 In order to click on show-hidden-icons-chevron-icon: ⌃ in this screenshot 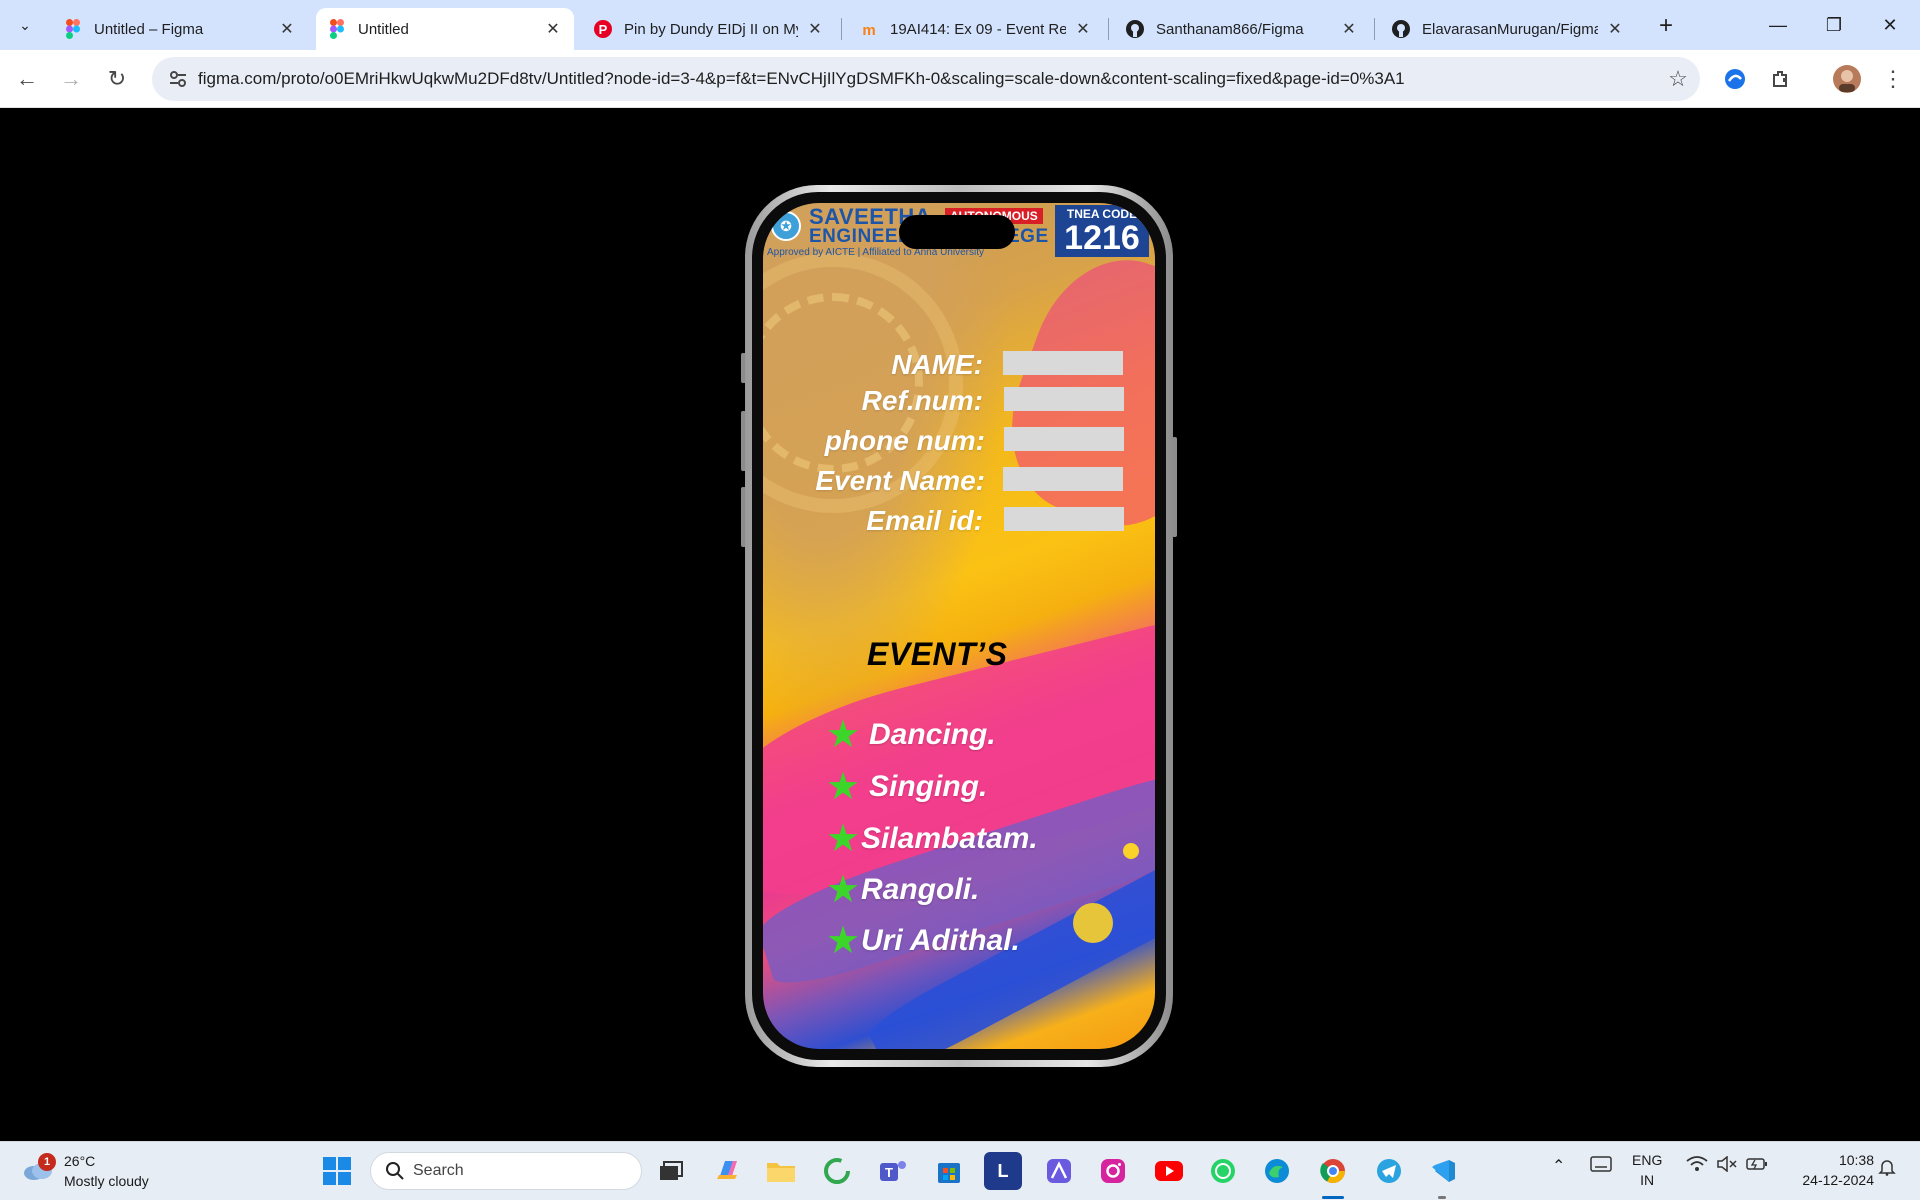, I will do `click(1558, 1166)`.